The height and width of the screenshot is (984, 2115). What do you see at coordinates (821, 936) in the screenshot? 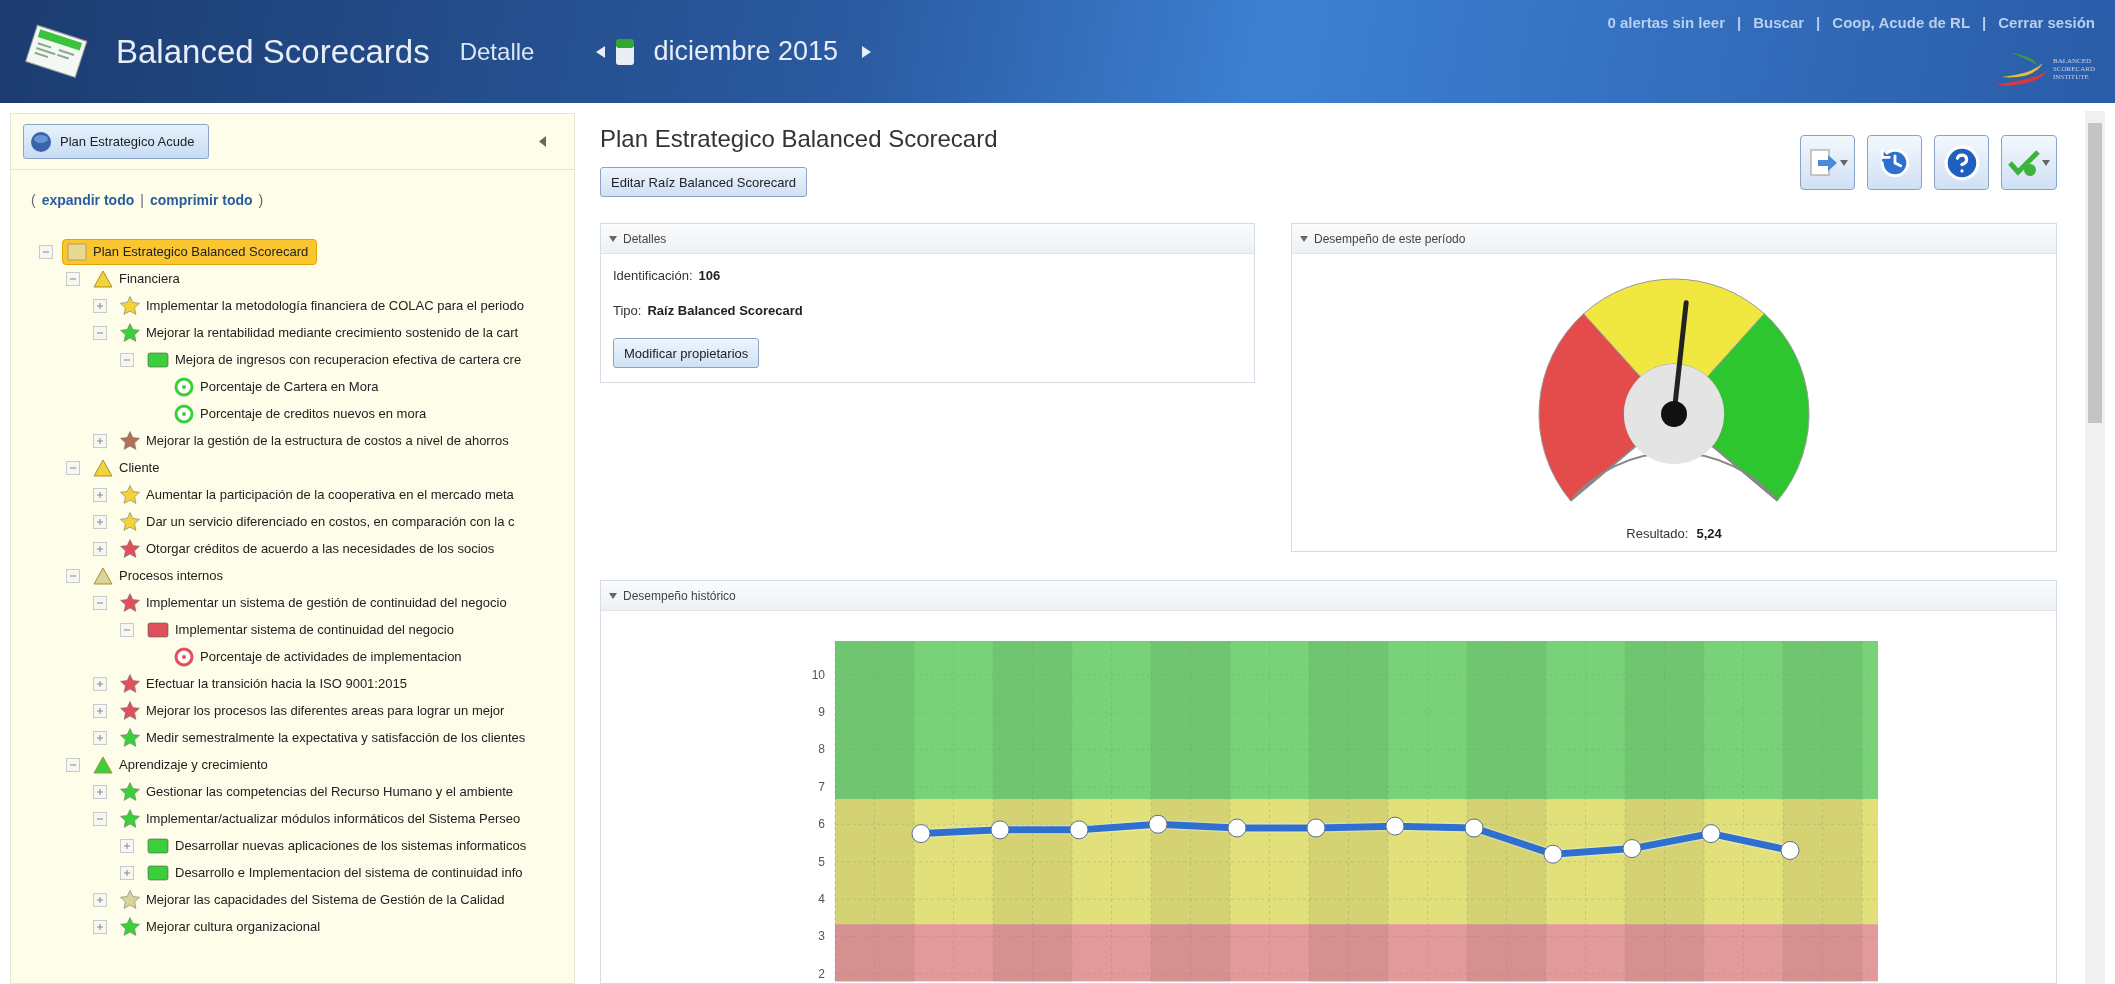
I see `axis-tick-label: 3` at bounding box center [821, 936].